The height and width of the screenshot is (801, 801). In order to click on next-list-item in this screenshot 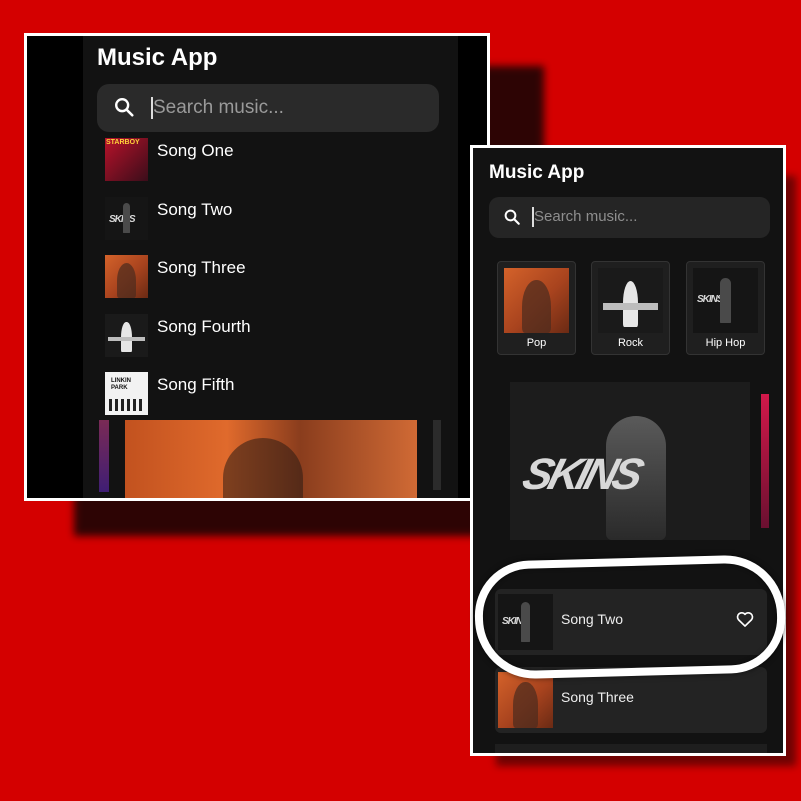, I will do `click(631, 748)`.